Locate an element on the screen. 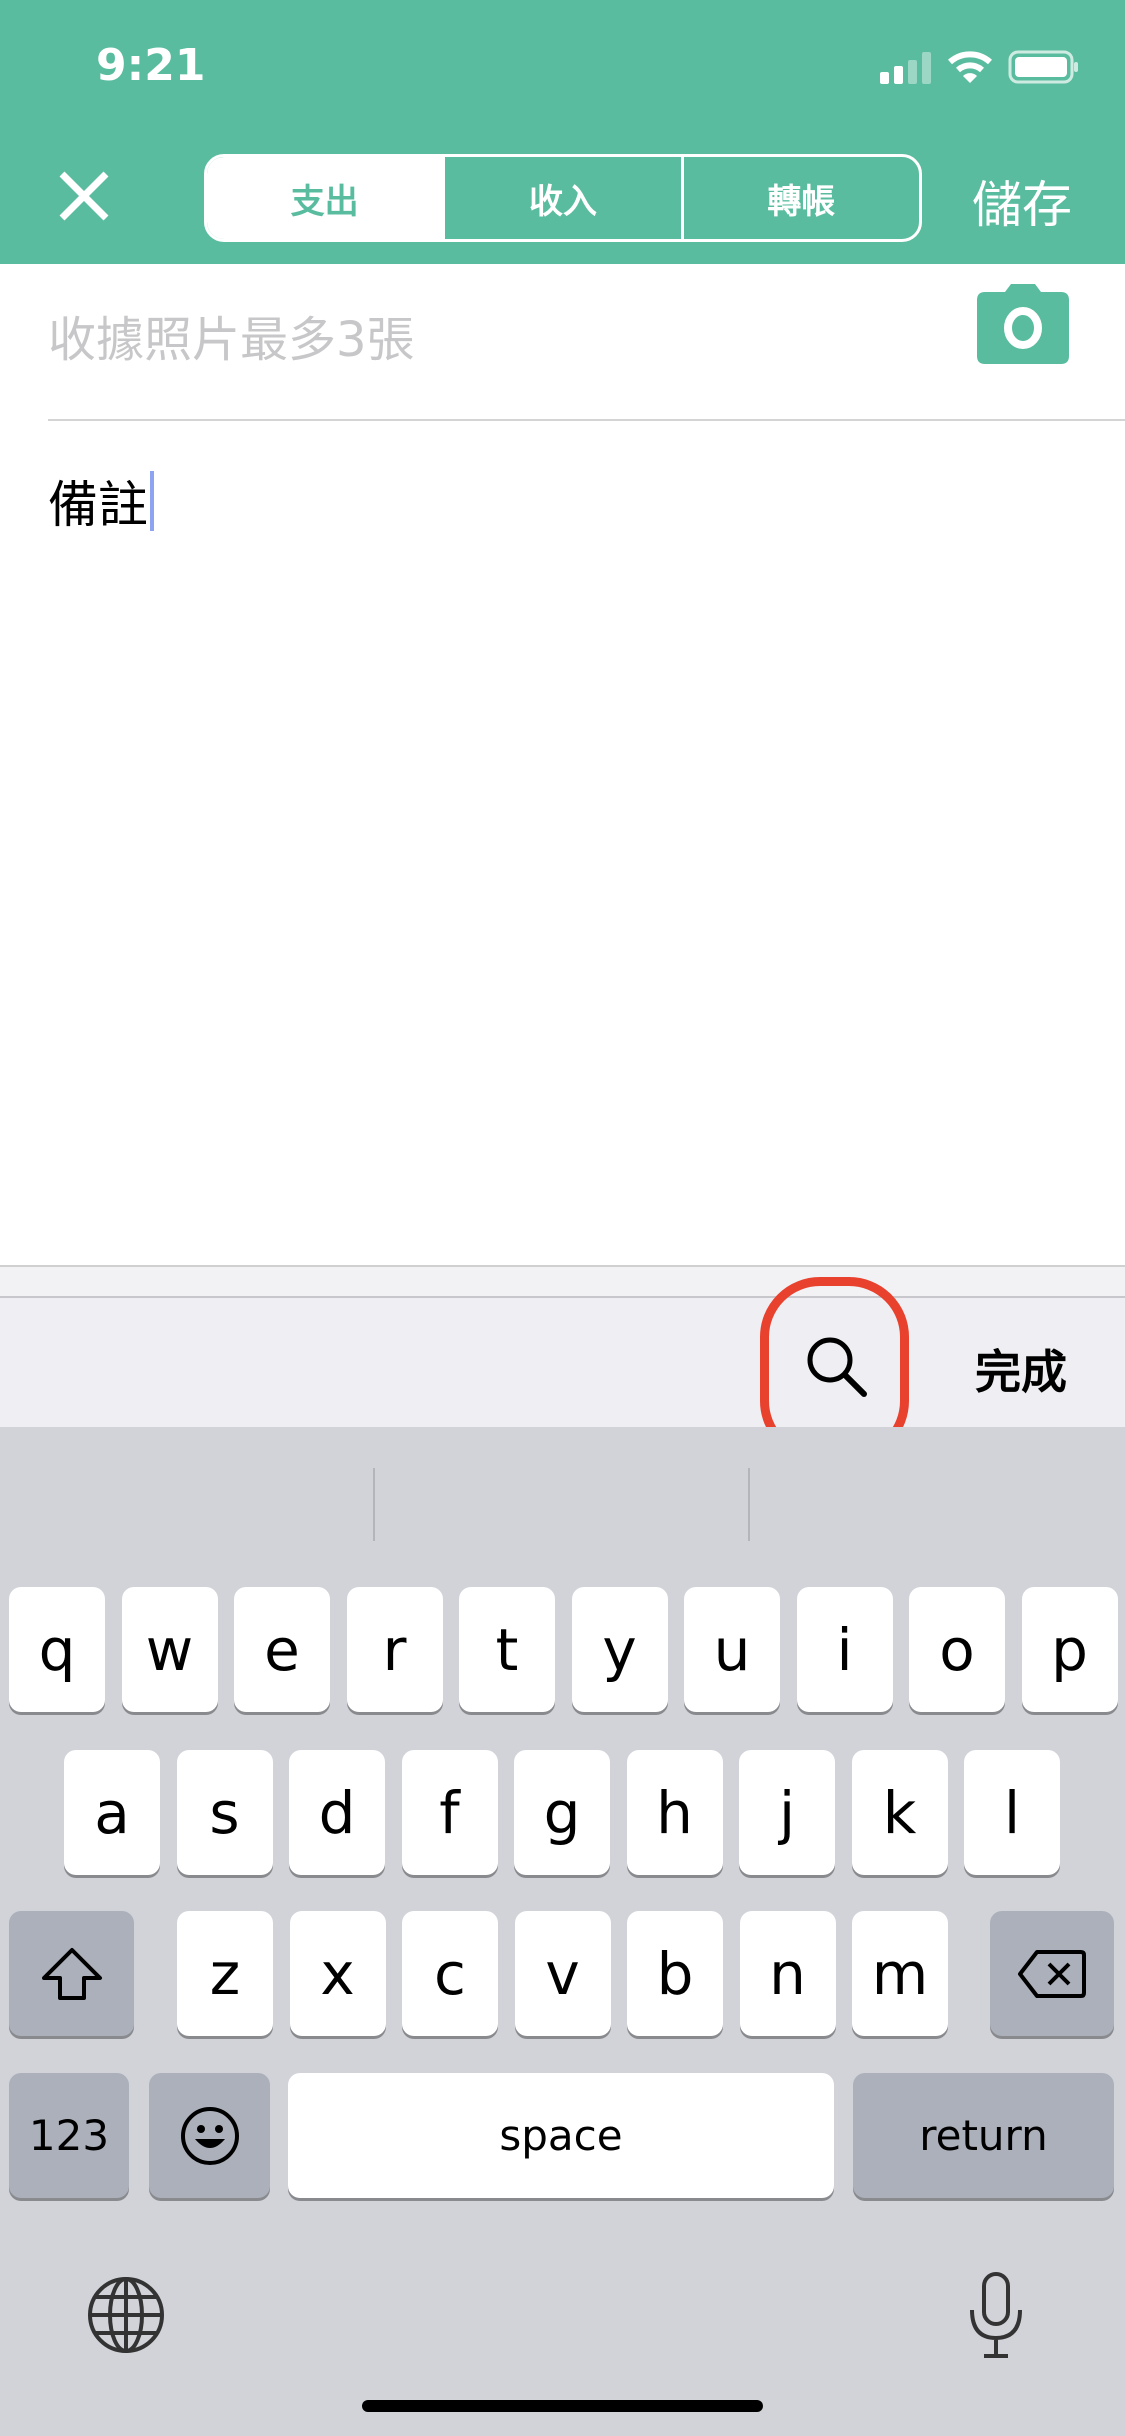  signal-icon is located at coordinates (905, 68).